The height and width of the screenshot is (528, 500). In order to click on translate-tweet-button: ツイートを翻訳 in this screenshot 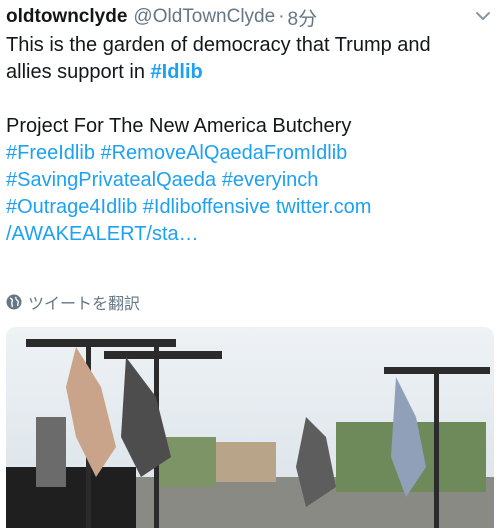, I will do `click(73, 302)`.